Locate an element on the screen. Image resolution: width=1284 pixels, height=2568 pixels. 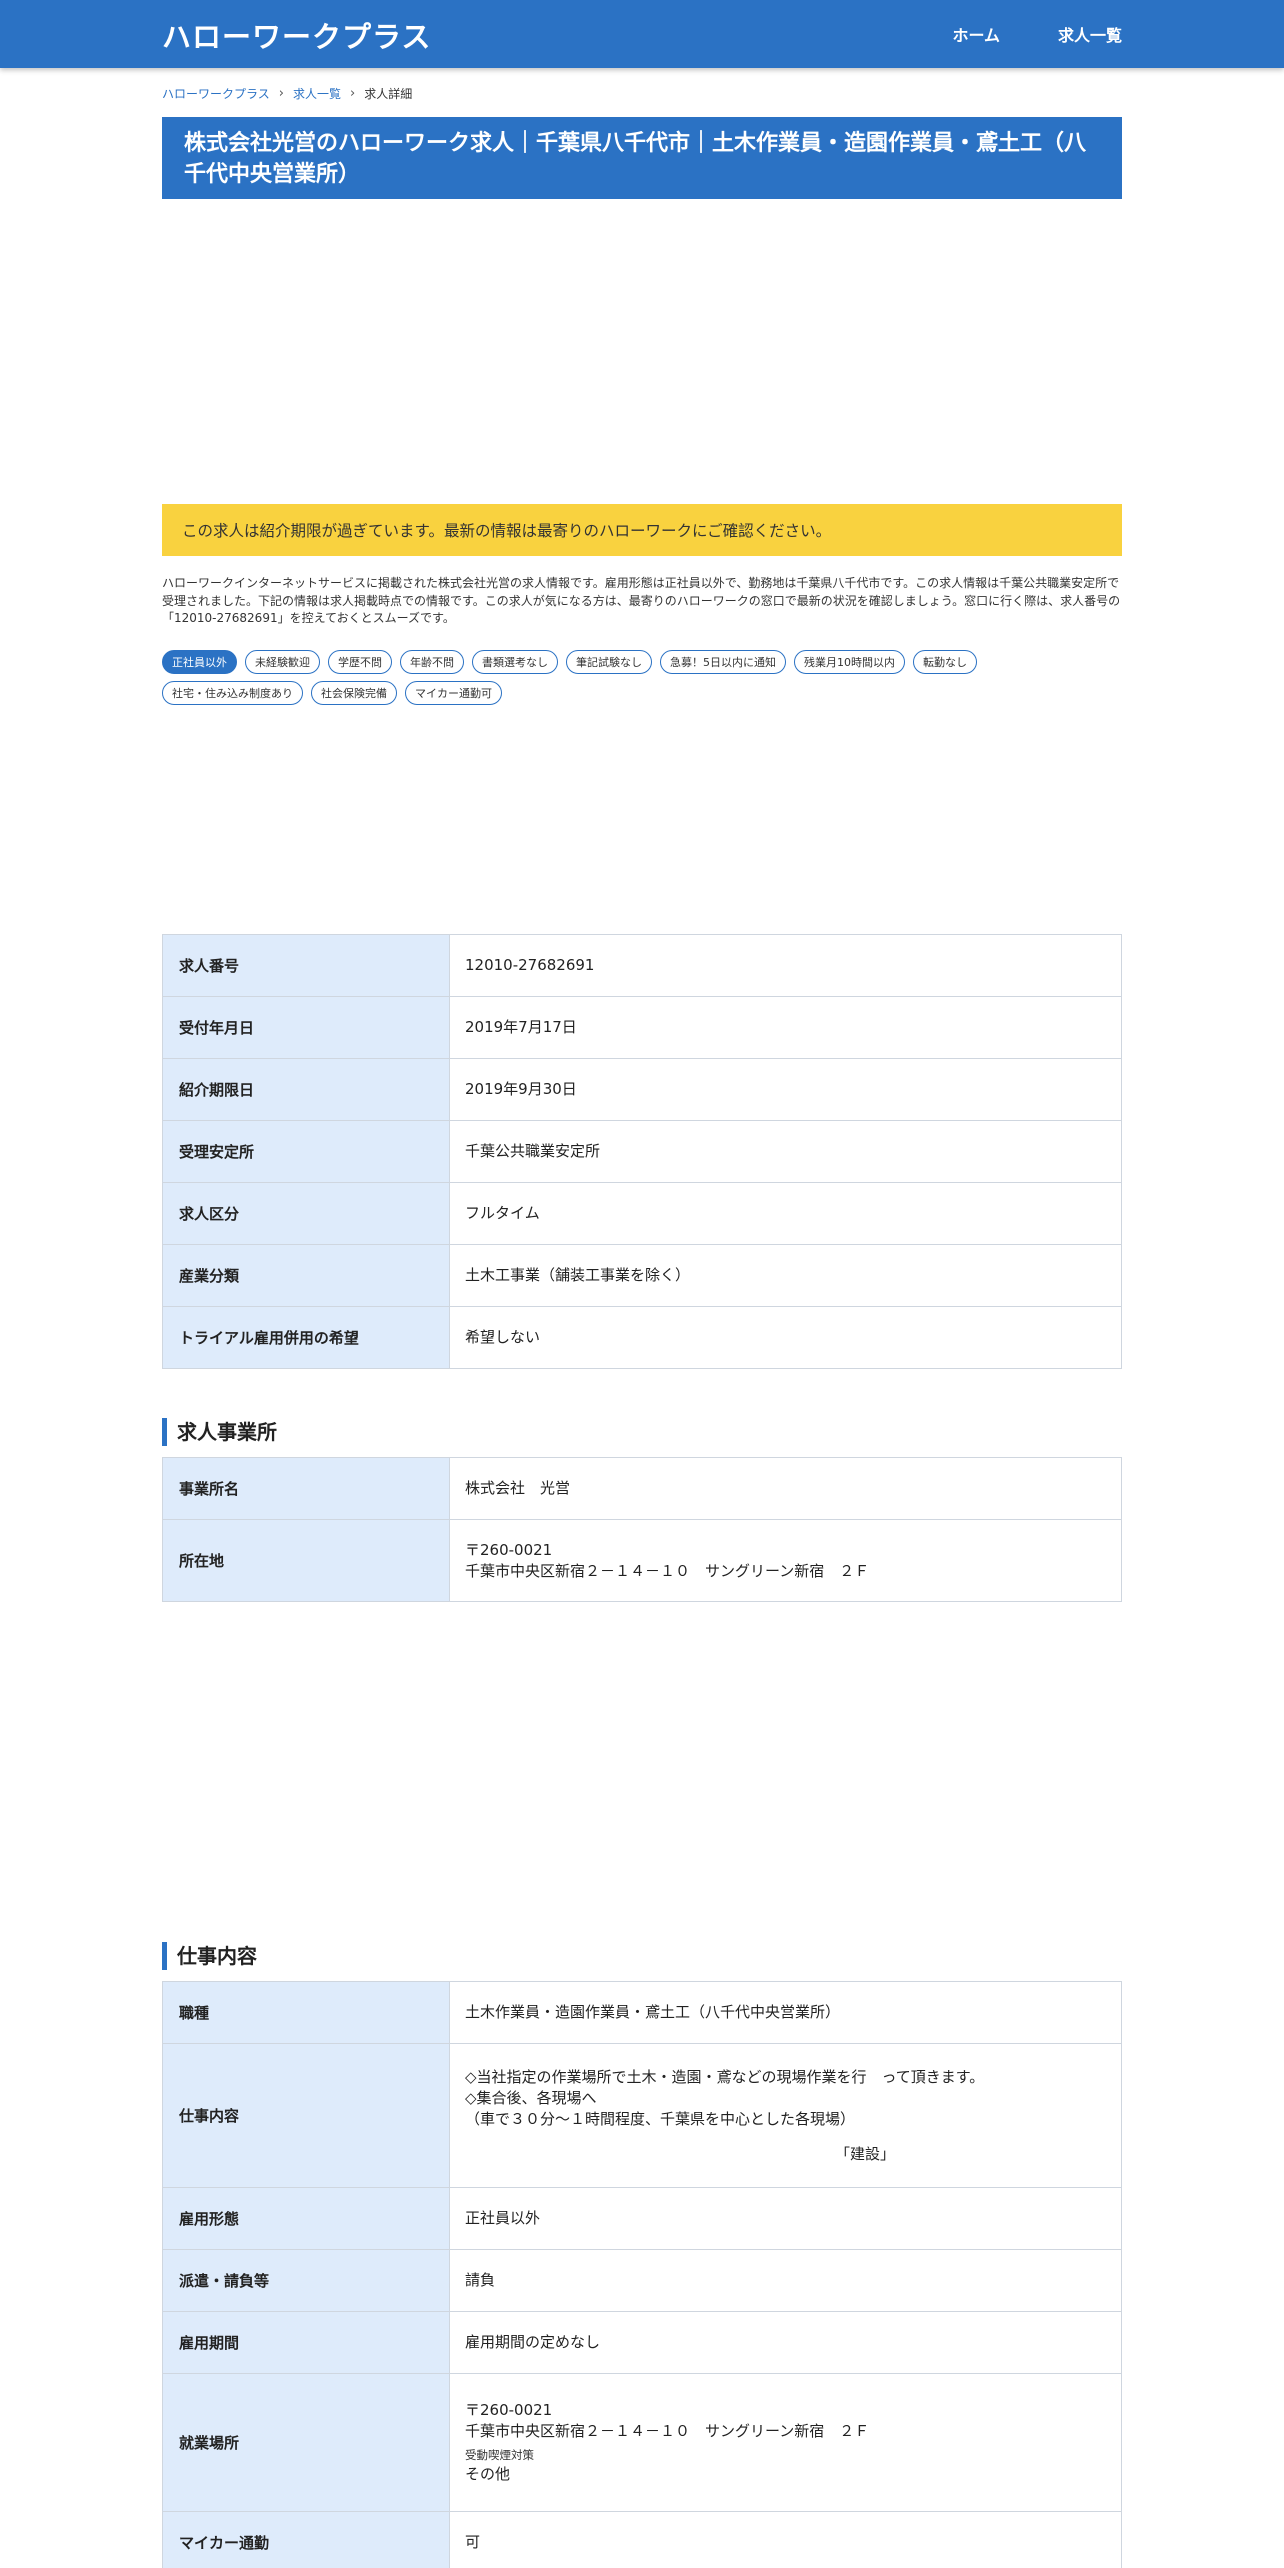
table-row: 受理安定所 千葉公共職業安定所 is located at coordinates (642, 1151).